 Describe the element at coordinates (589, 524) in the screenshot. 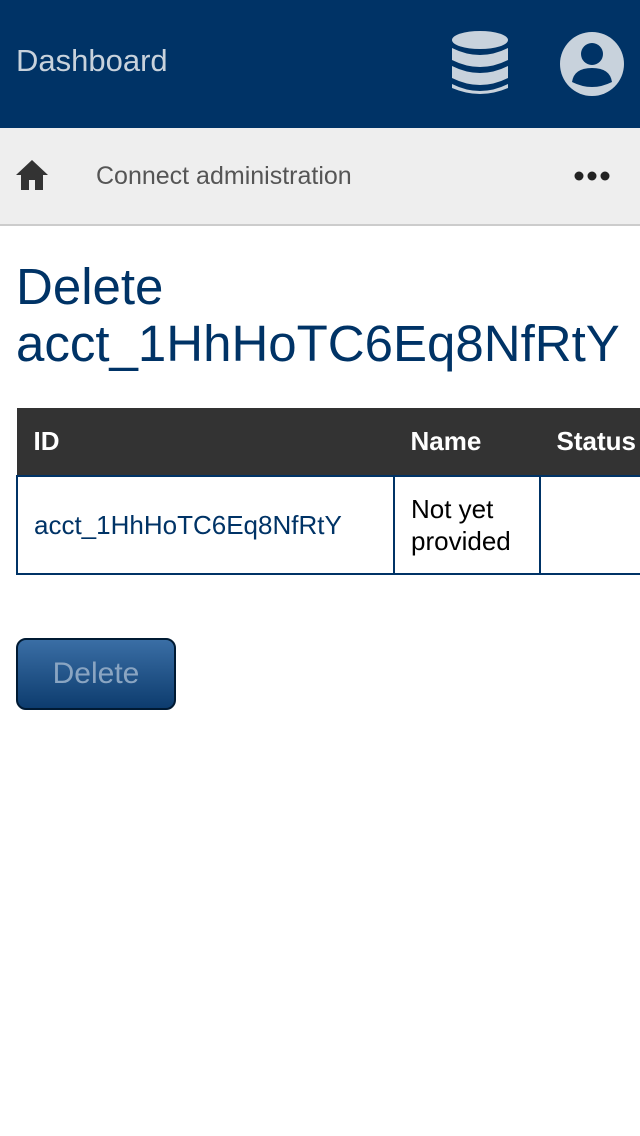

I see `cell-account-status` at that location.